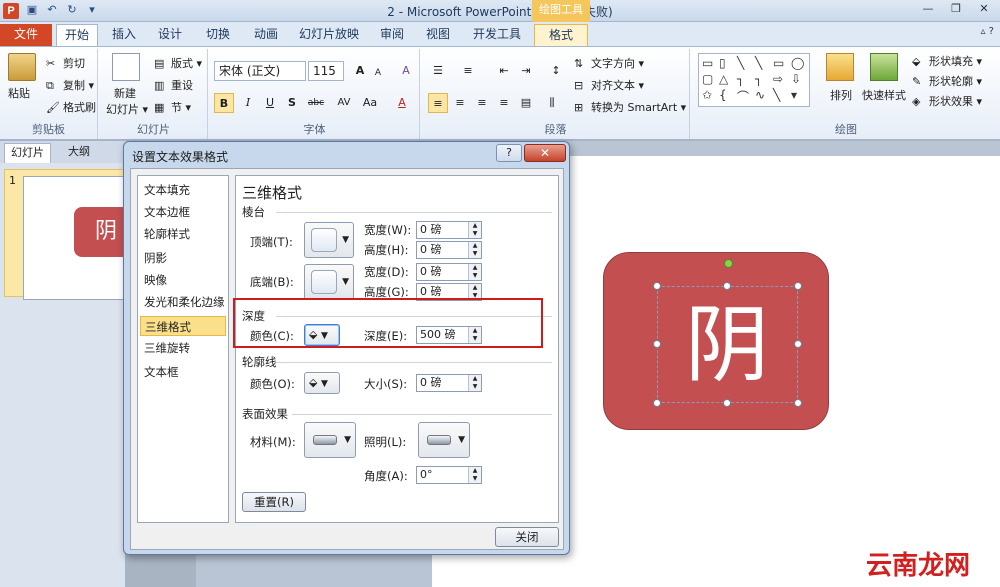 The image size is (1000, 587). Describe the element at coordinates (723, 95) in the screenshot. I see `brace-shape-icon: {` at that location.